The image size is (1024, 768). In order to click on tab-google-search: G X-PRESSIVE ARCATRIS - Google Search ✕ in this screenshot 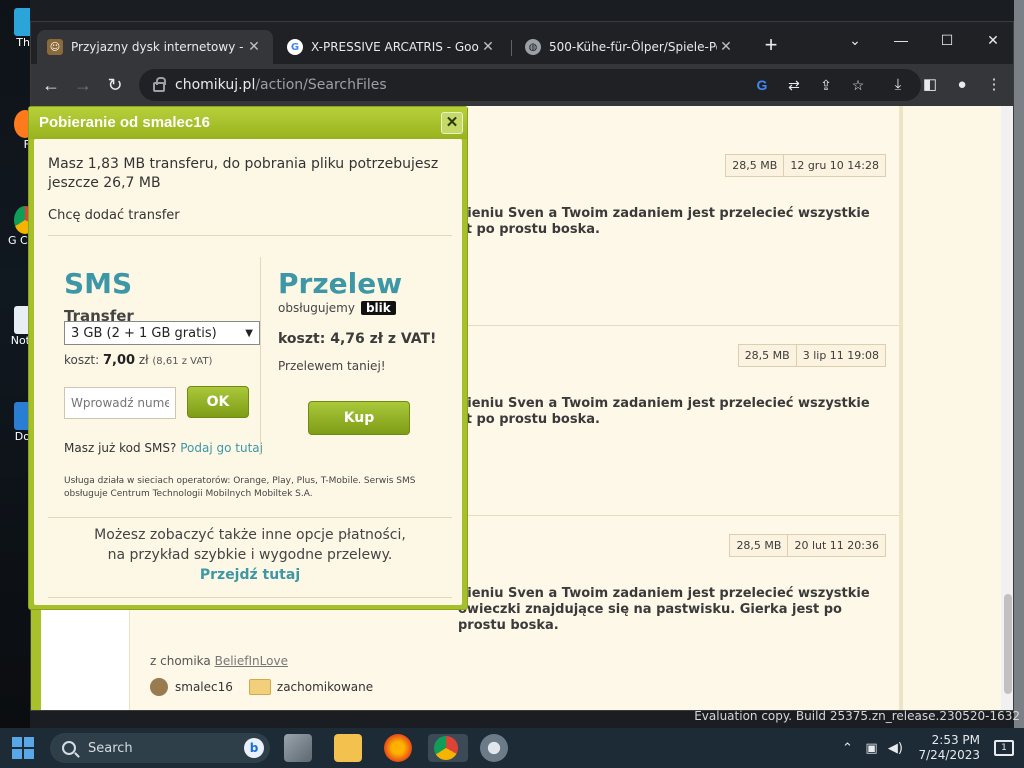, I will do `click(392, 47)`.